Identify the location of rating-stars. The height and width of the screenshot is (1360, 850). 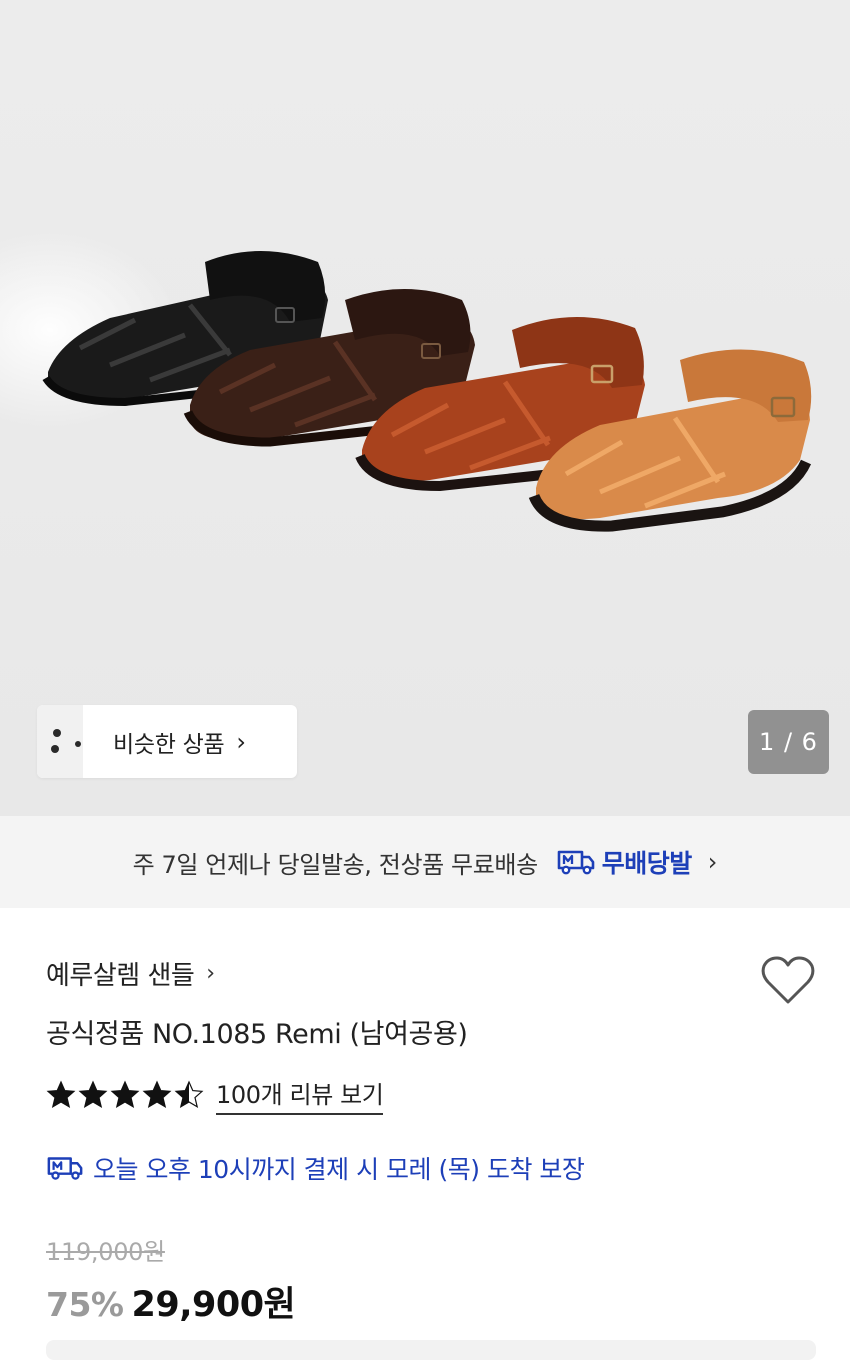
(125, 1095).